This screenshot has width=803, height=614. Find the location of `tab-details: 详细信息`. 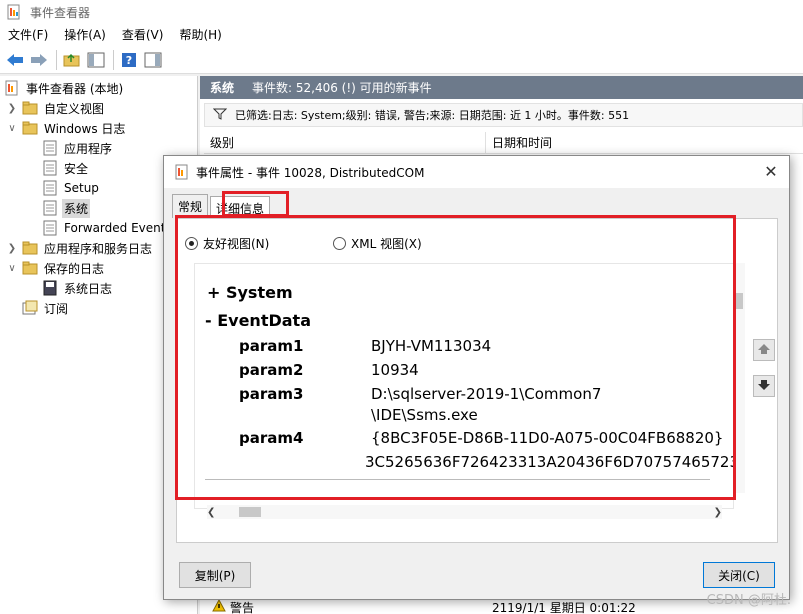

tab-details: 详细信息 is located at coordinates (240, 207).